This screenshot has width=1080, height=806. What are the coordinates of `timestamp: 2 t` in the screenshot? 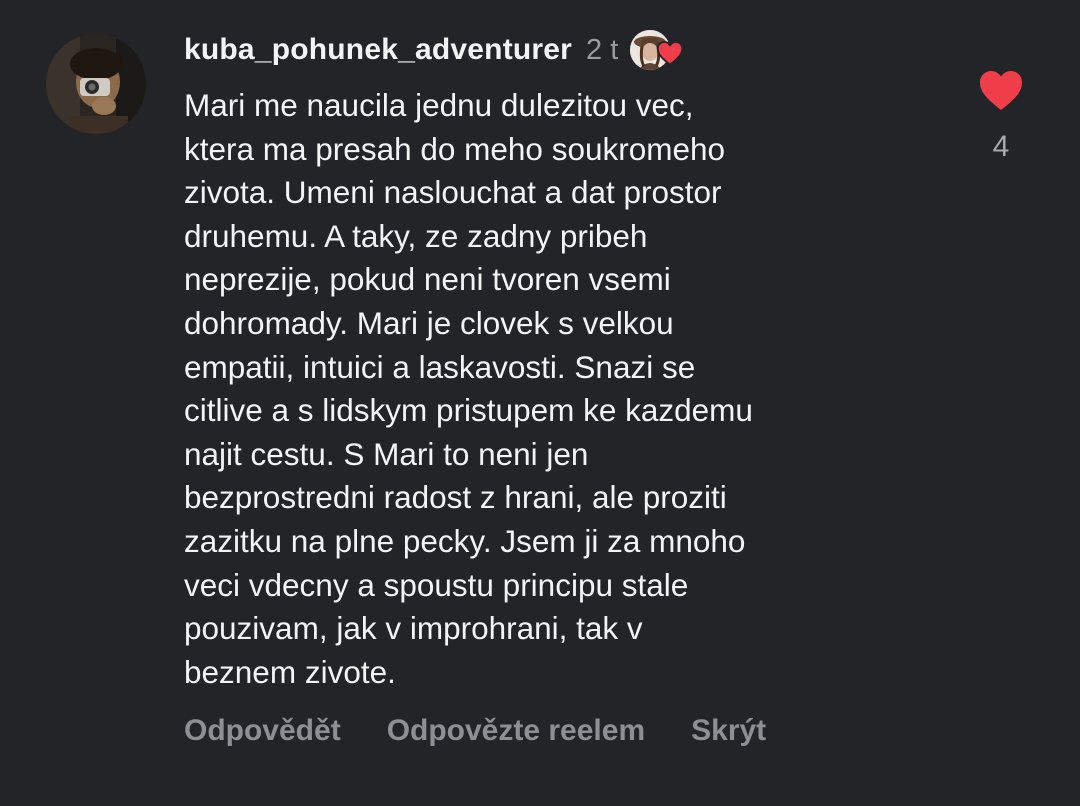 It's located at (602, 49).